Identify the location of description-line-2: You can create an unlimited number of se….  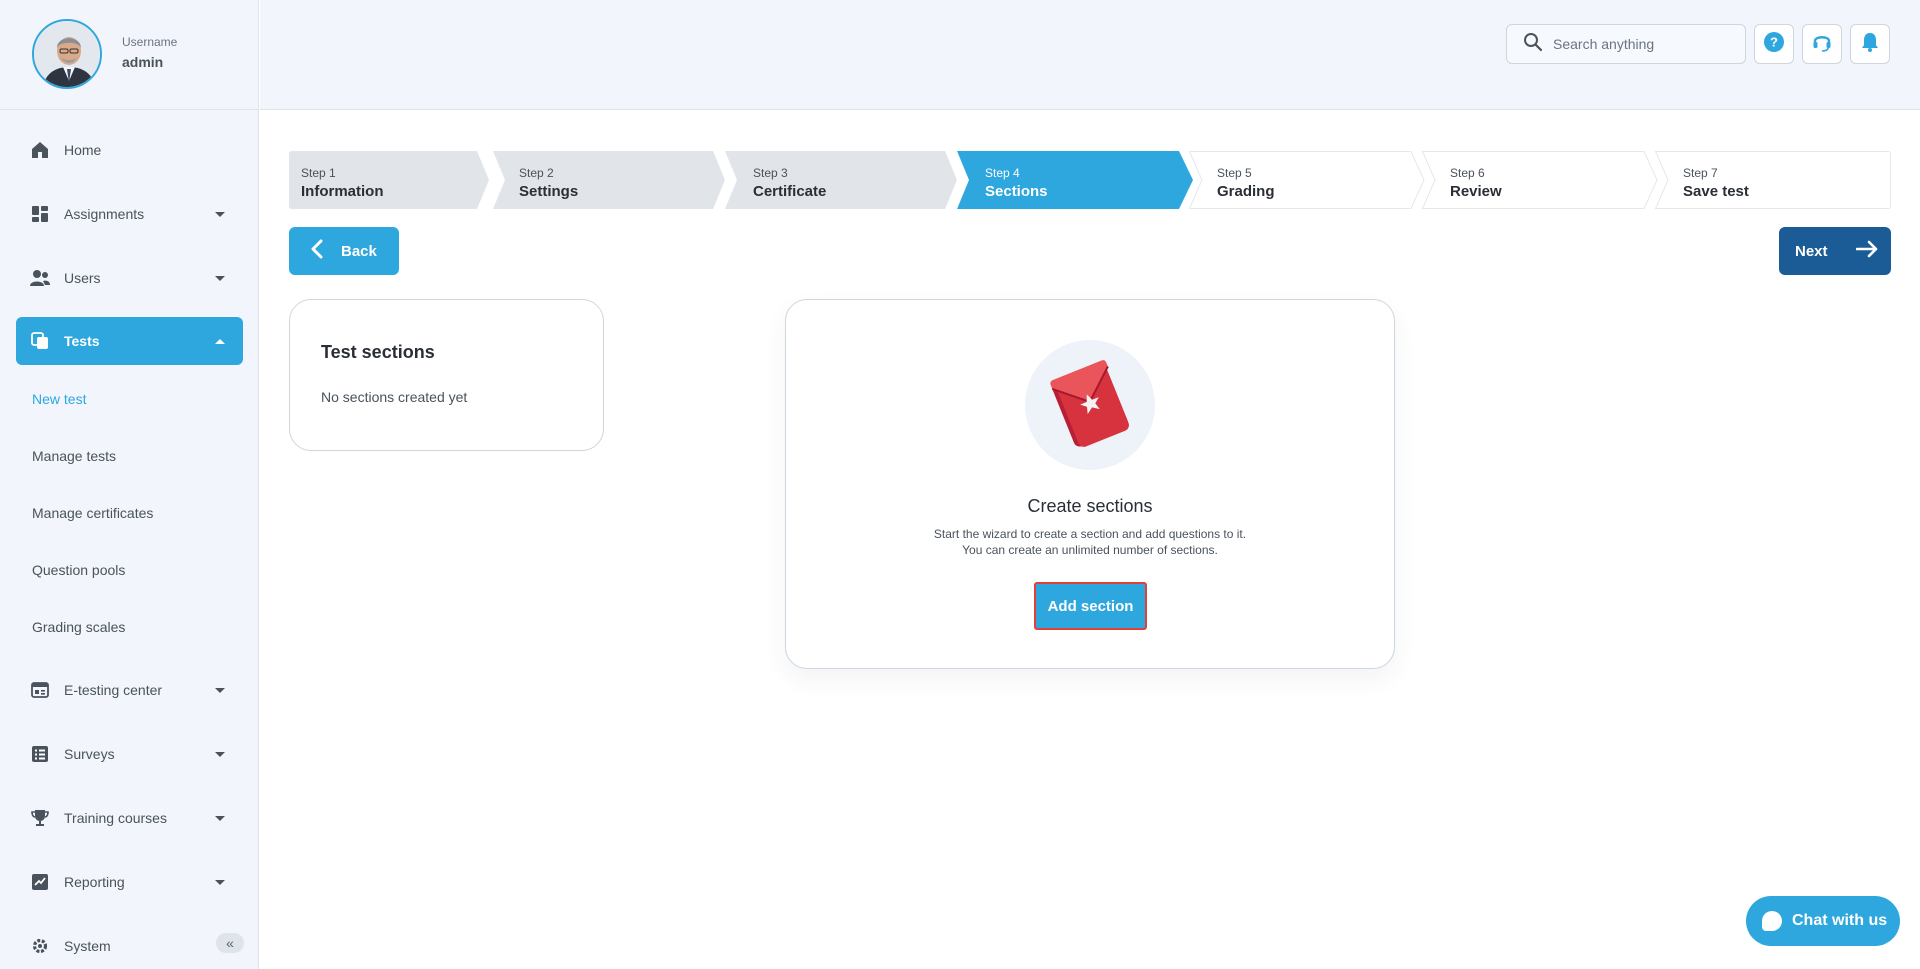
(1090, 550).